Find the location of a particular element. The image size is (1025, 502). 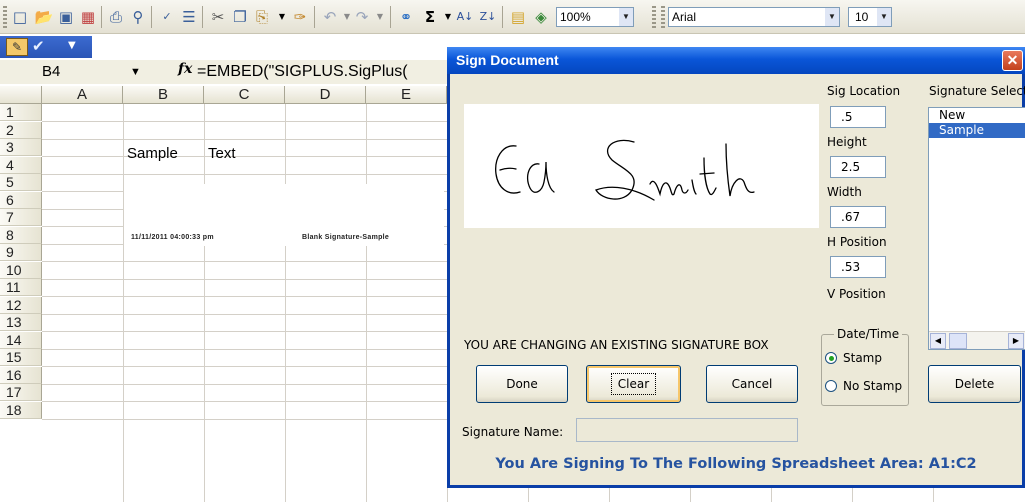

no-stamp-radio is located at coordinates (831, 386).